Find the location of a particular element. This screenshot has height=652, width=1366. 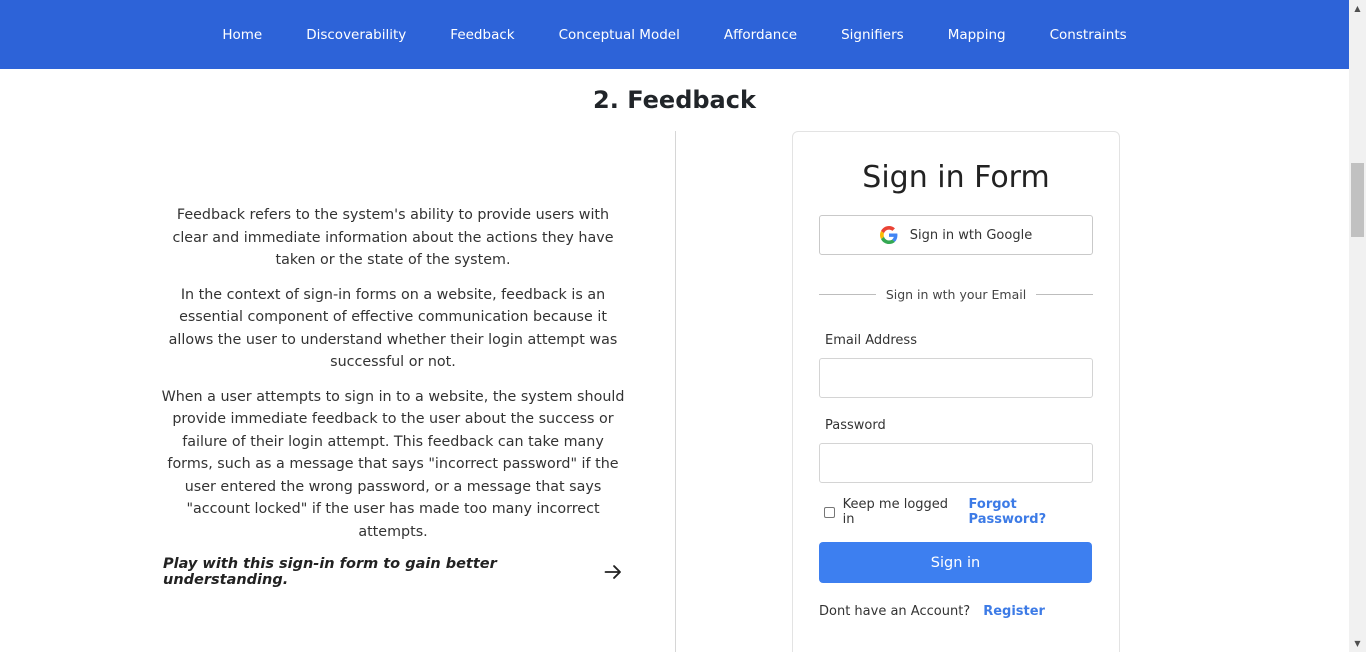

form-title: Sign in Form is located at coordinates (956, 177).